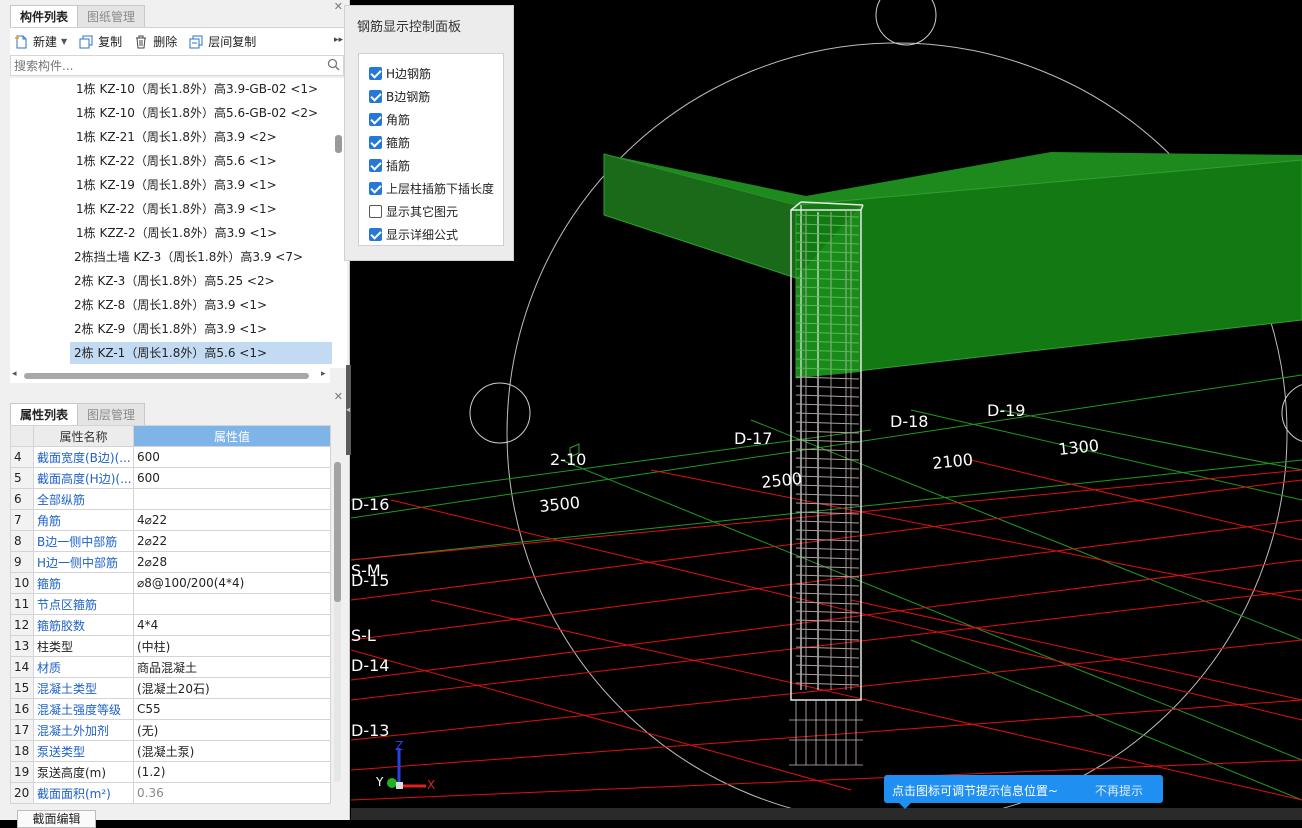 This screenshot has width=1302, height=828. What do you see at coordinates (232, 520) in the screenshot?
I see `property-value: 4⌀22` at bounding box center [232, 520].